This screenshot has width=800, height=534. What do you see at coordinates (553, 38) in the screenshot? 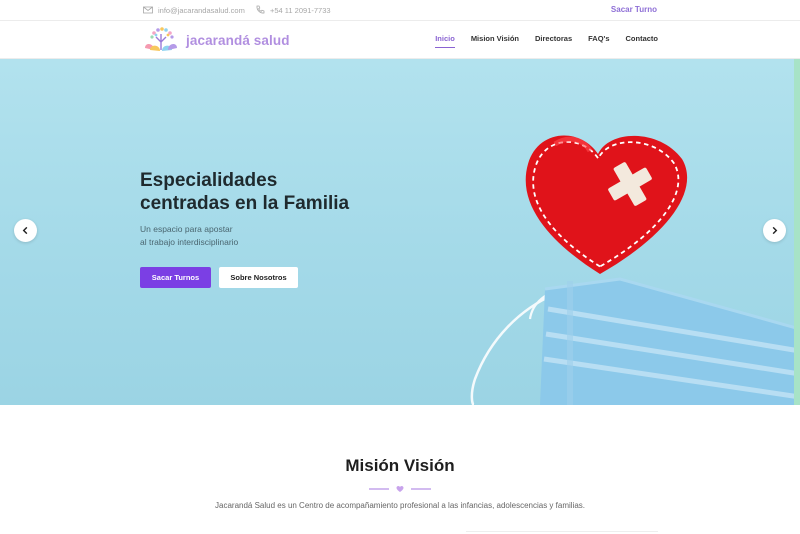
I see `nav-item-directoras: Directoras` at bounding box center [553, 38].